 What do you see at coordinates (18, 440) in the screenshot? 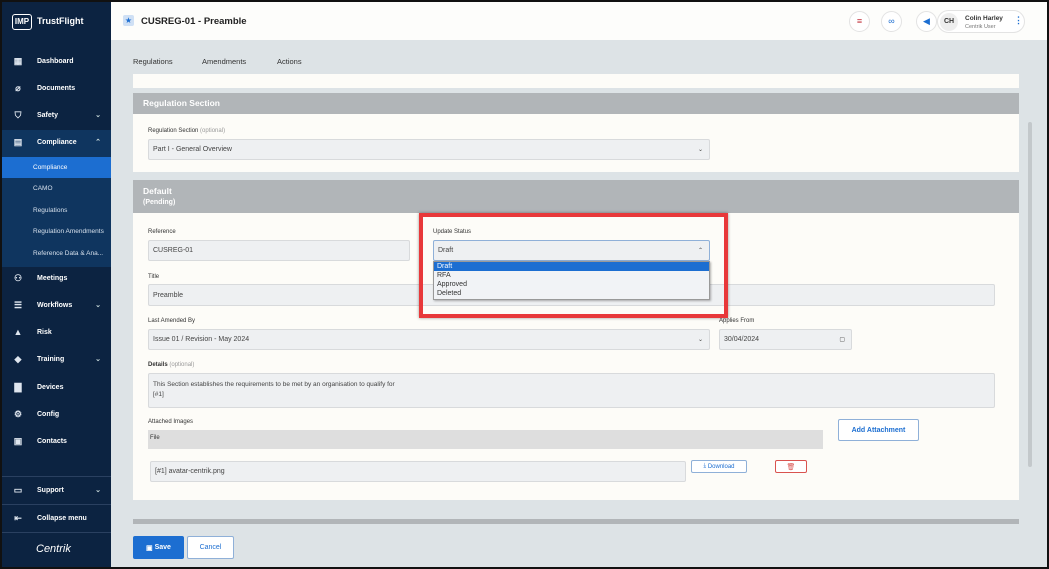
I see `contacts-icon: ▣` at bounding box center [18, 440].